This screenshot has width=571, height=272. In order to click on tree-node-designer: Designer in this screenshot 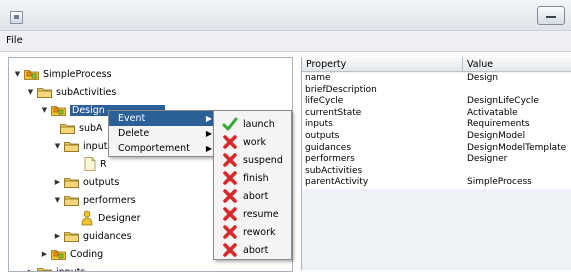, I will do `click(110, 218)`.